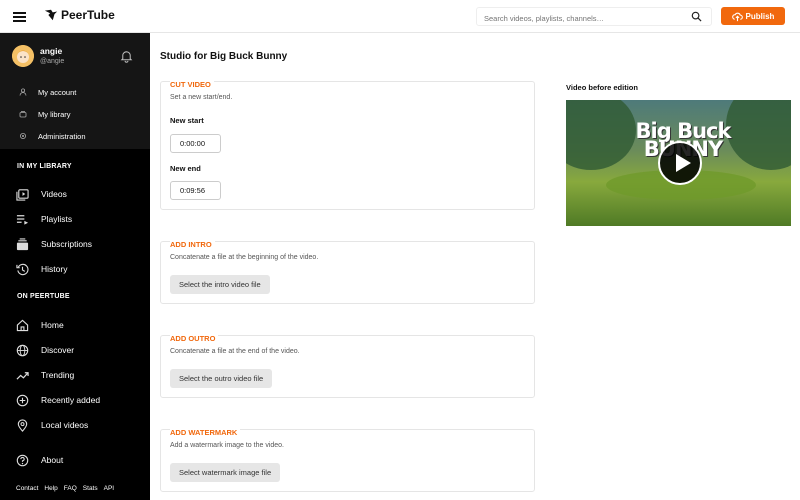 Image resolution: width=800 pixels, height=500 pixels. What do you see at coordinates (75, 114) in the screenshot?
I see `sidebar-item-my-library: My library` at bounding box center [75, 114].